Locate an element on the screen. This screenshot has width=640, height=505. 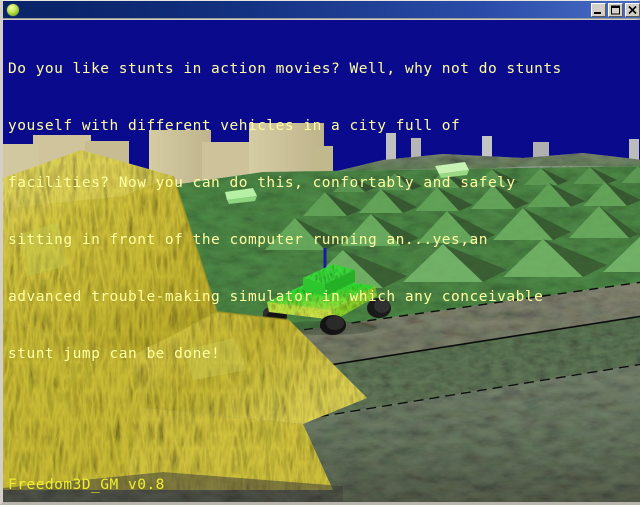
maximize-button is located at coordinates (615, 10).